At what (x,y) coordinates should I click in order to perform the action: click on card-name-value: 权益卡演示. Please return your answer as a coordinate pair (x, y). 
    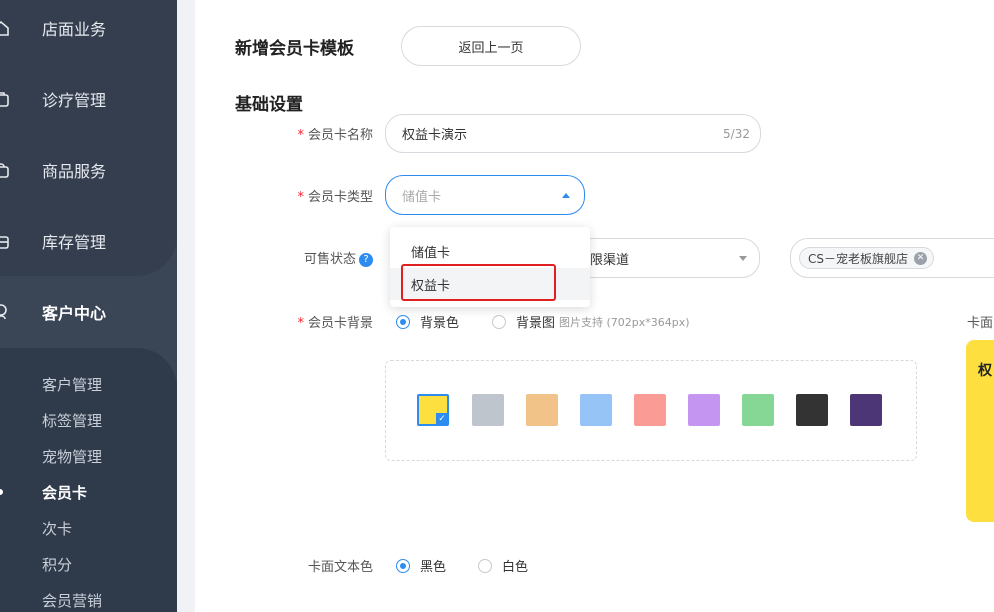
    Looking at the image, I should click on (435, 135).